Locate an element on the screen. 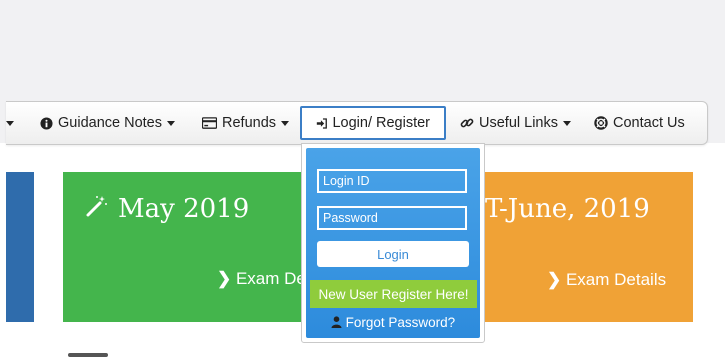  credit-card-icon is located at coordinates (209, 123).